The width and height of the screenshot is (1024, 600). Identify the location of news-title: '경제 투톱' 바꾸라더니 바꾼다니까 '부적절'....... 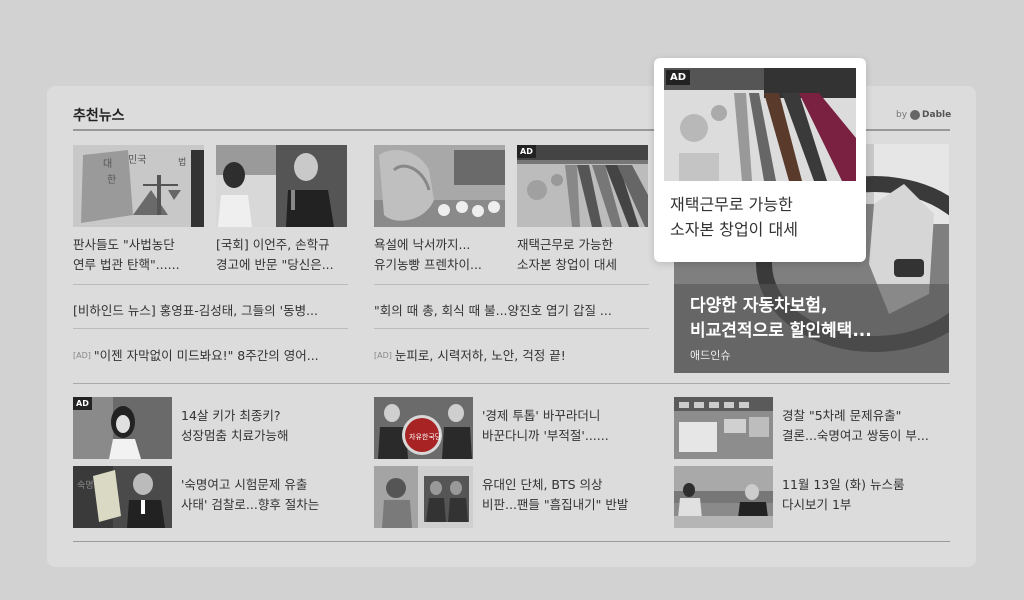
(545, 425).